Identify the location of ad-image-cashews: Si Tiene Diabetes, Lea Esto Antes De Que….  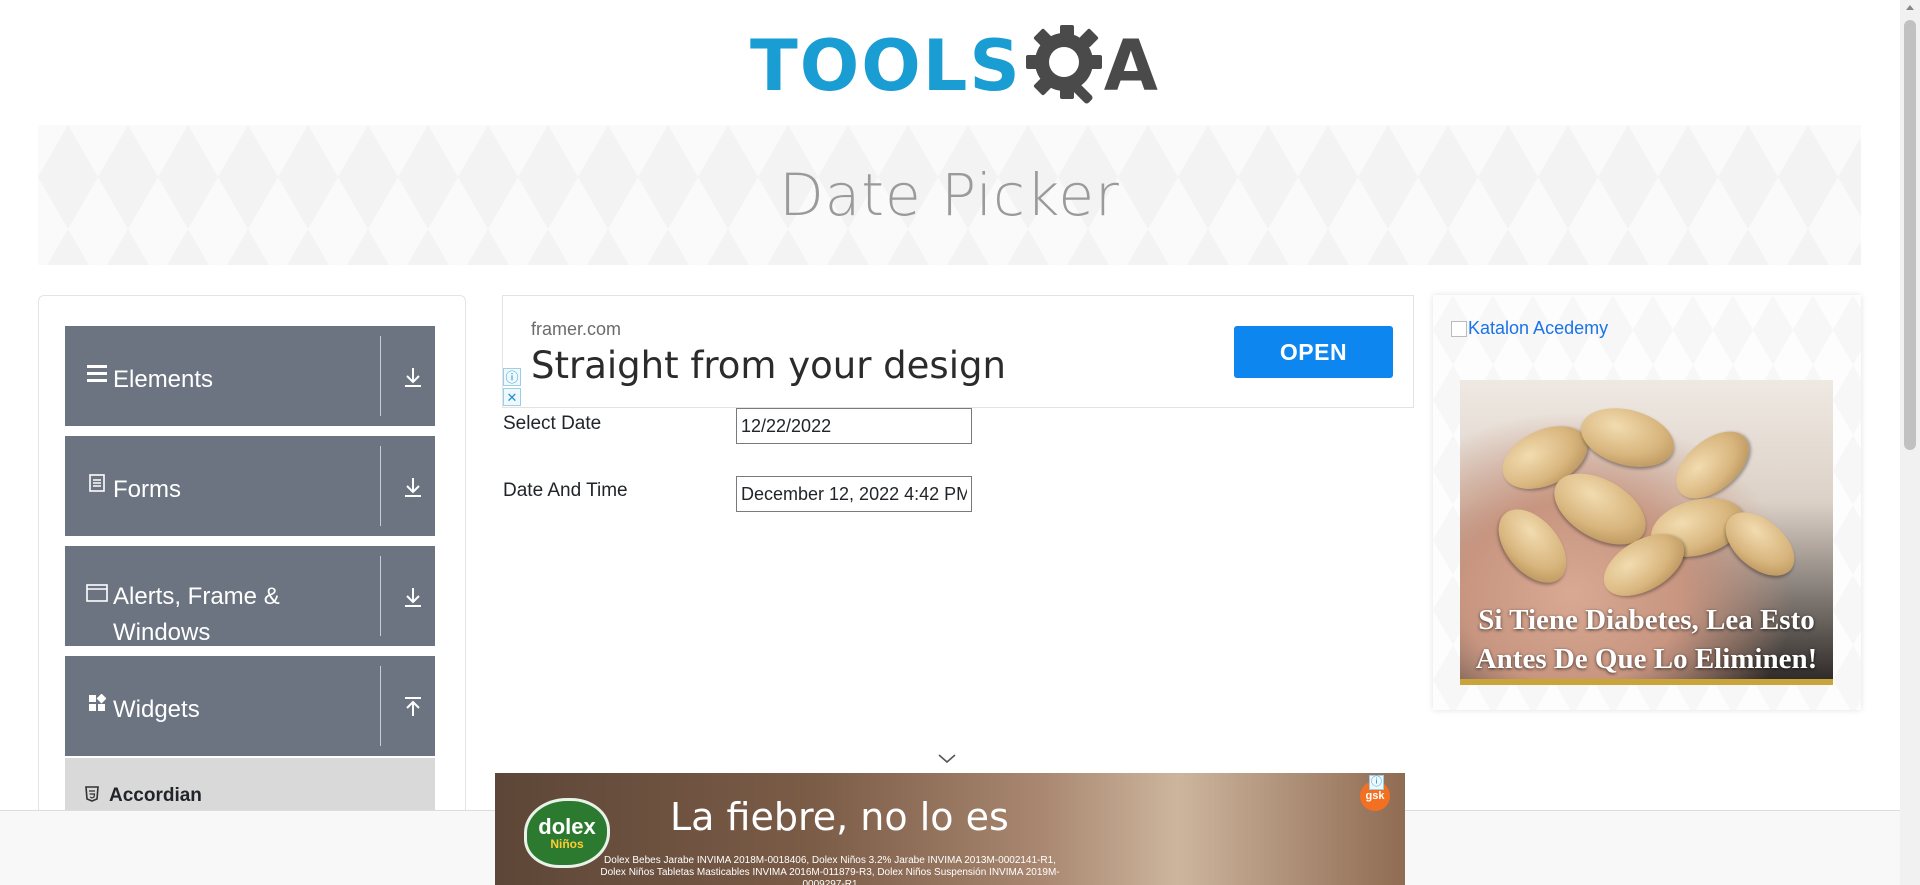
(1646, 532).